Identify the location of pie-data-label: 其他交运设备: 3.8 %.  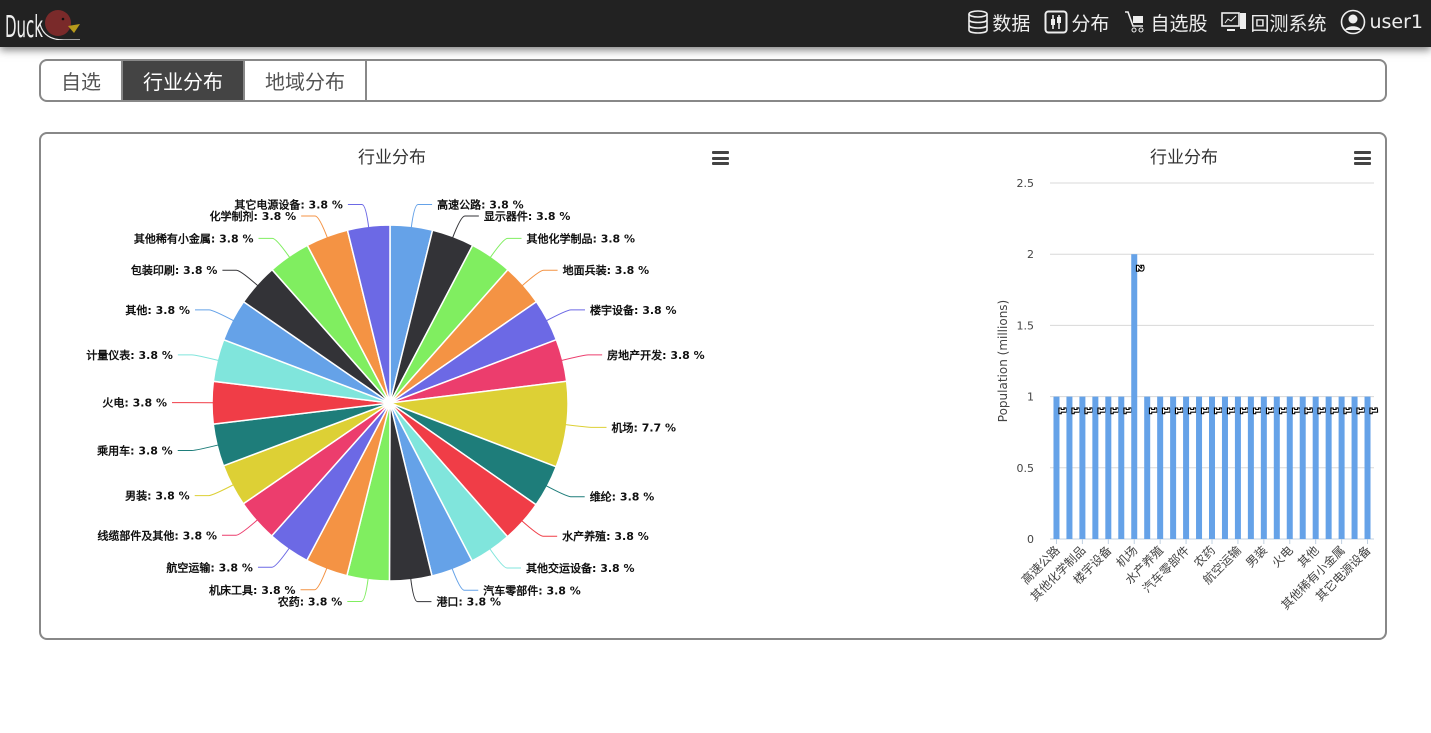
(580, 568).